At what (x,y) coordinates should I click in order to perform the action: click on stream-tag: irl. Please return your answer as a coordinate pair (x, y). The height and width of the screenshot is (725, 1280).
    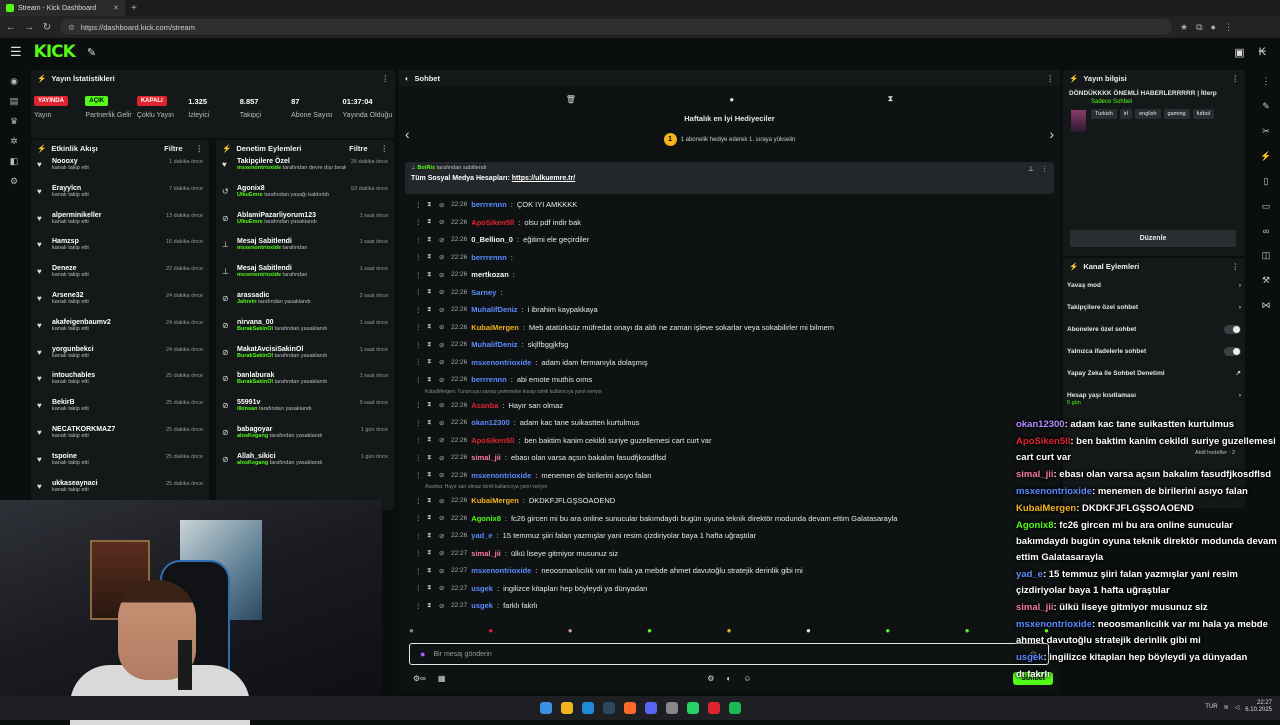
    Looking at the image, I should click on (1126, 114).